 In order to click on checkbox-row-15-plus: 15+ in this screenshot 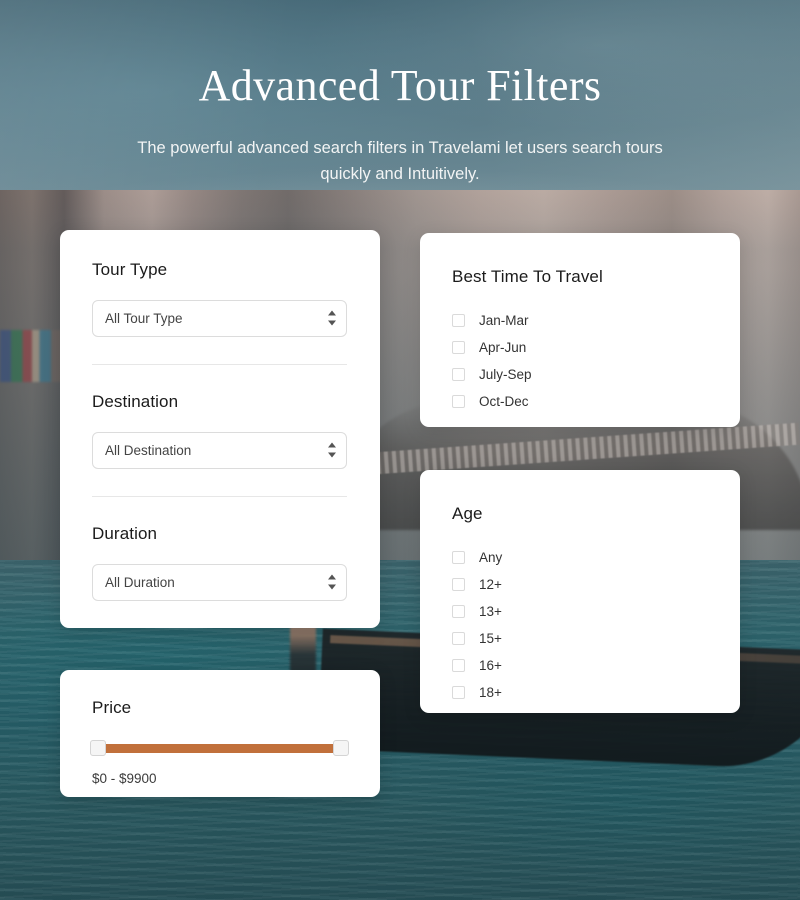, I will do `click(580, 638)`.